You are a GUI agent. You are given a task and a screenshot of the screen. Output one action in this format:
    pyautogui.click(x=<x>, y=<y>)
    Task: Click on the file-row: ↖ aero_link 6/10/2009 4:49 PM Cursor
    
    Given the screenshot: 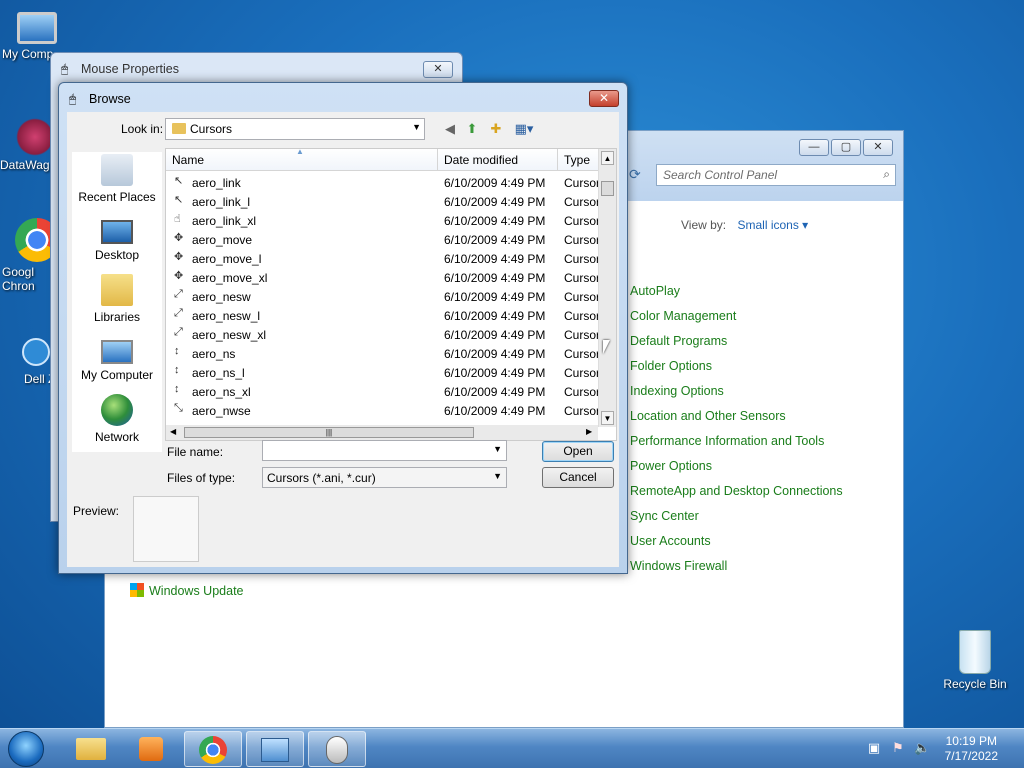 What is the action you would take?
    pyautogui.click(x=383, y=182)
    